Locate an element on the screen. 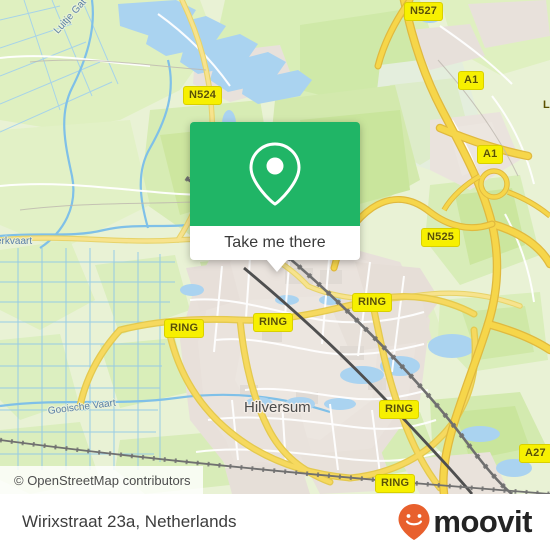 The image size is (550, 550). road-shield: N525 is located at coordinates (441, 237).